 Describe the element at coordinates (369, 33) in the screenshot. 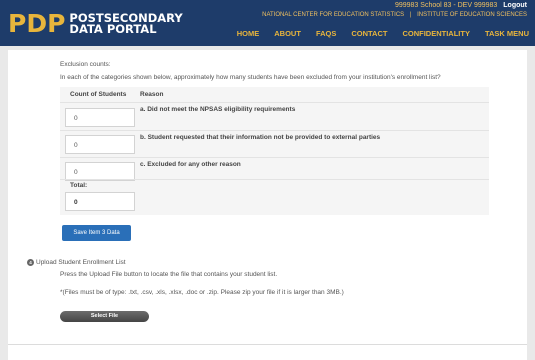

I see `nav-contact: CONTACT` at that location.